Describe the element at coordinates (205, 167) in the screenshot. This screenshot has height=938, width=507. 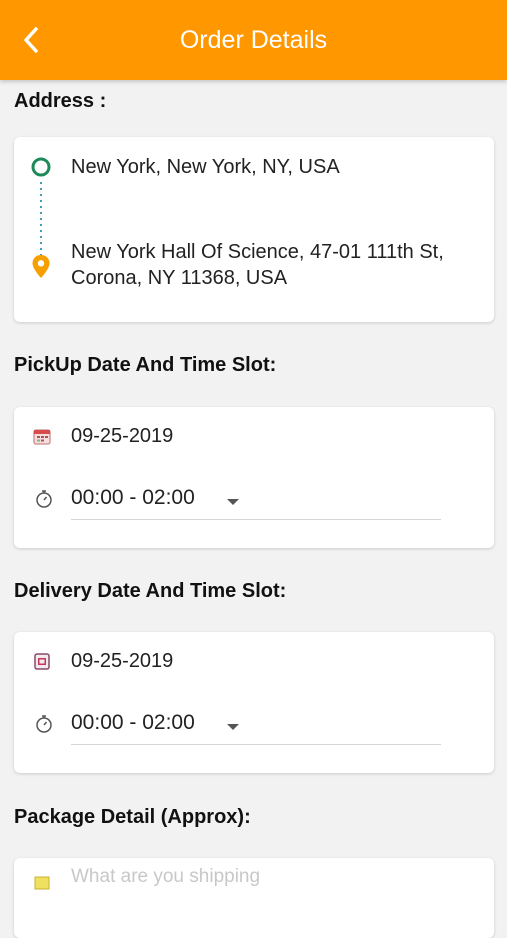
I see `pickup-address: New York, New York, NY, USA` at that location.